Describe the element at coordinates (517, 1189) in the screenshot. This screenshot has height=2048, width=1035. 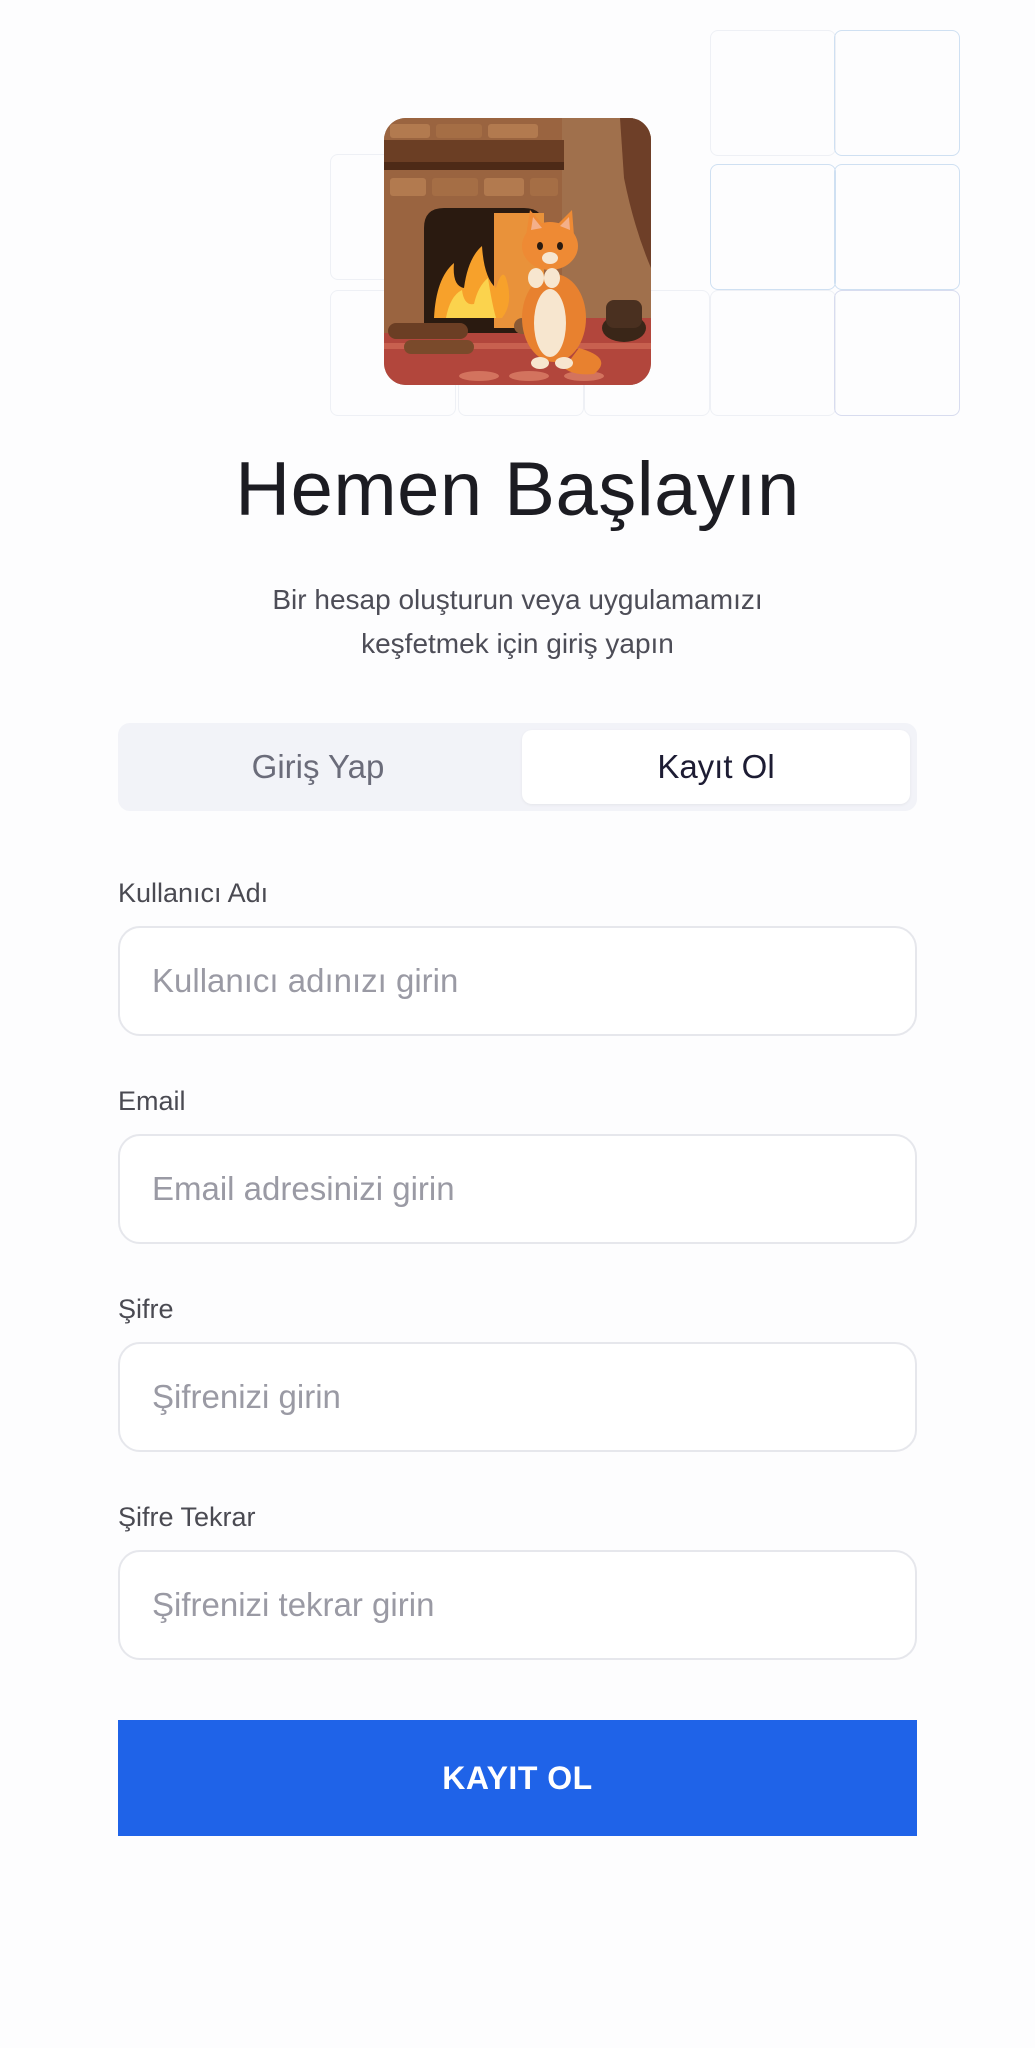
I see `email-input` at that location.